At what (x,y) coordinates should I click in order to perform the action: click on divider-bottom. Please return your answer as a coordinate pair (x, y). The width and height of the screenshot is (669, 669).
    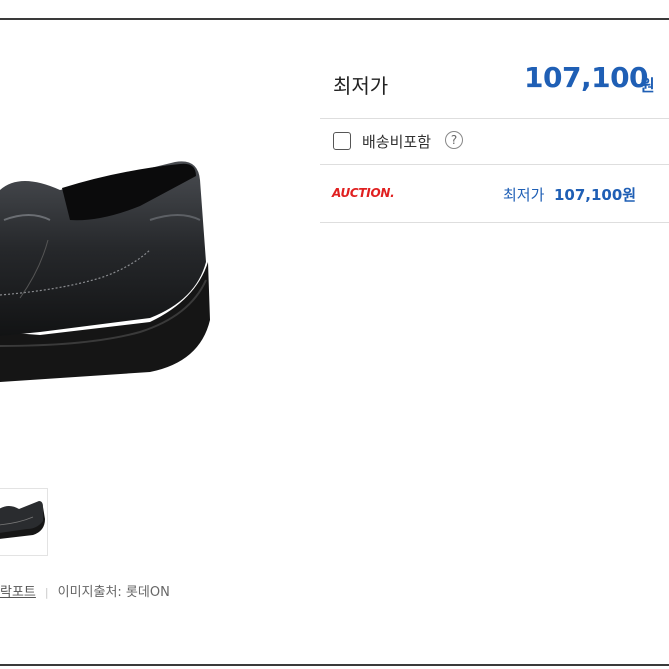
    Looking at the image, I should click on (494, 222).